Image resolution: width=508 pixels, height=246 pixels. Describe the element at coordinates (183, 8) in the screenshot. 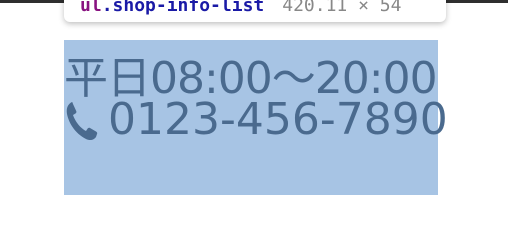

I see `inspector-class-name: .shop-info-list` at that location.